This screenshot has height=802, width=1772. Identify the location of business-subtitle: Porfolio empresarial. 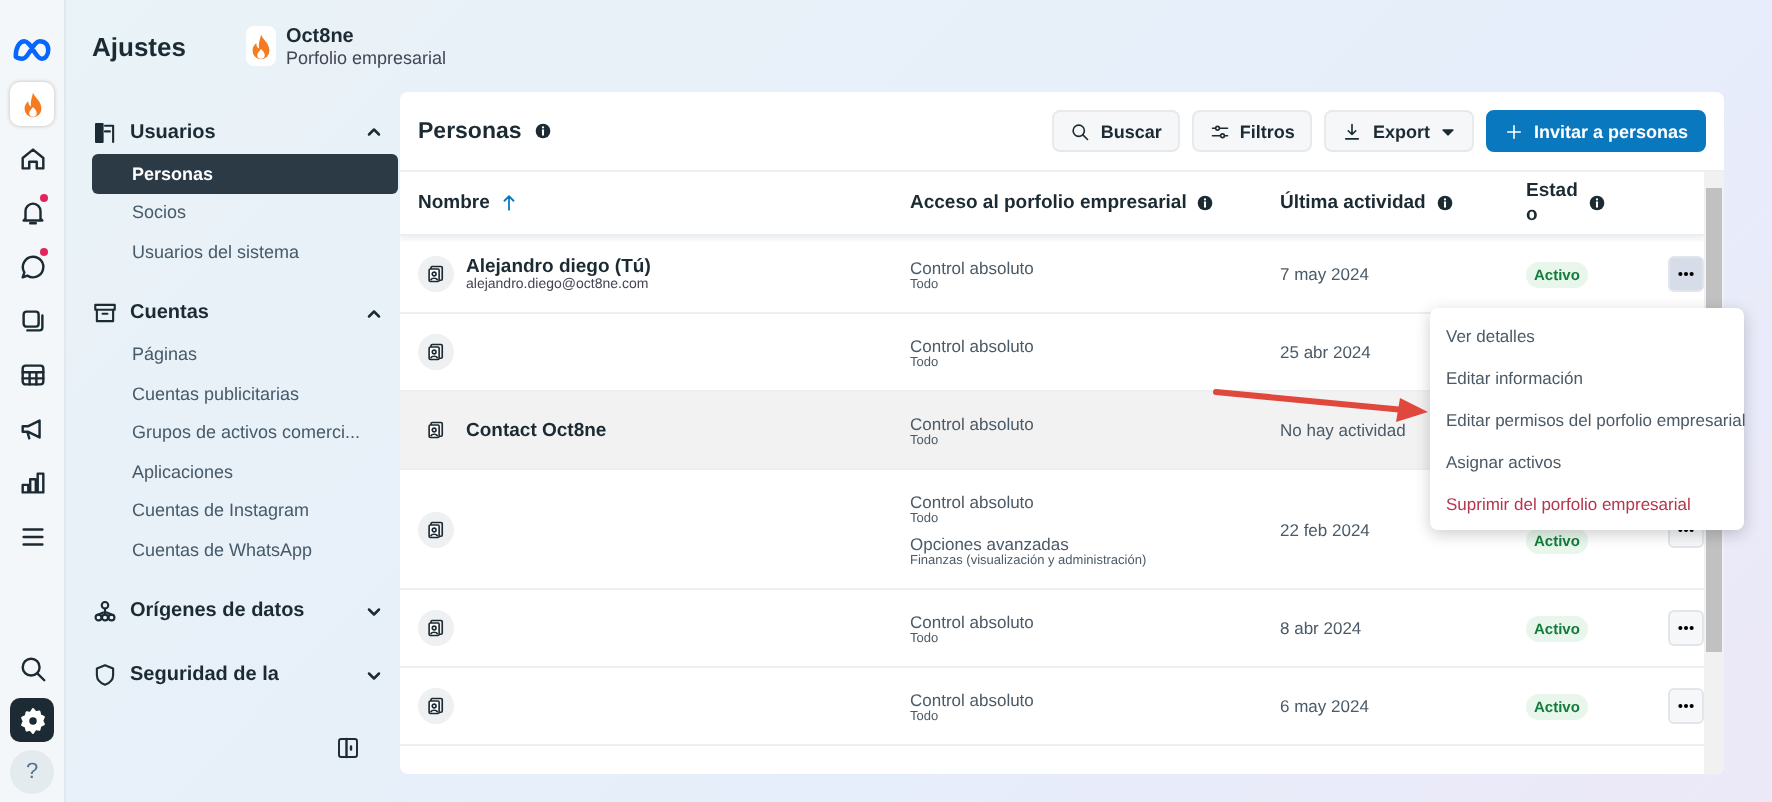
(366, 57).